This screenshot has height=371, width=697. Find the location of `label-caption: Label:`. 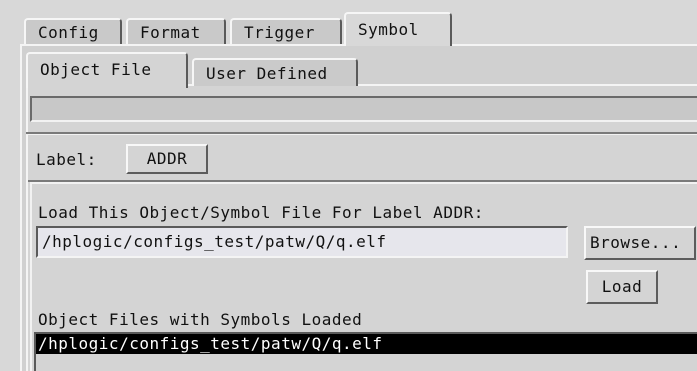

label-caption: Label: is located at coordinates (66, 159).